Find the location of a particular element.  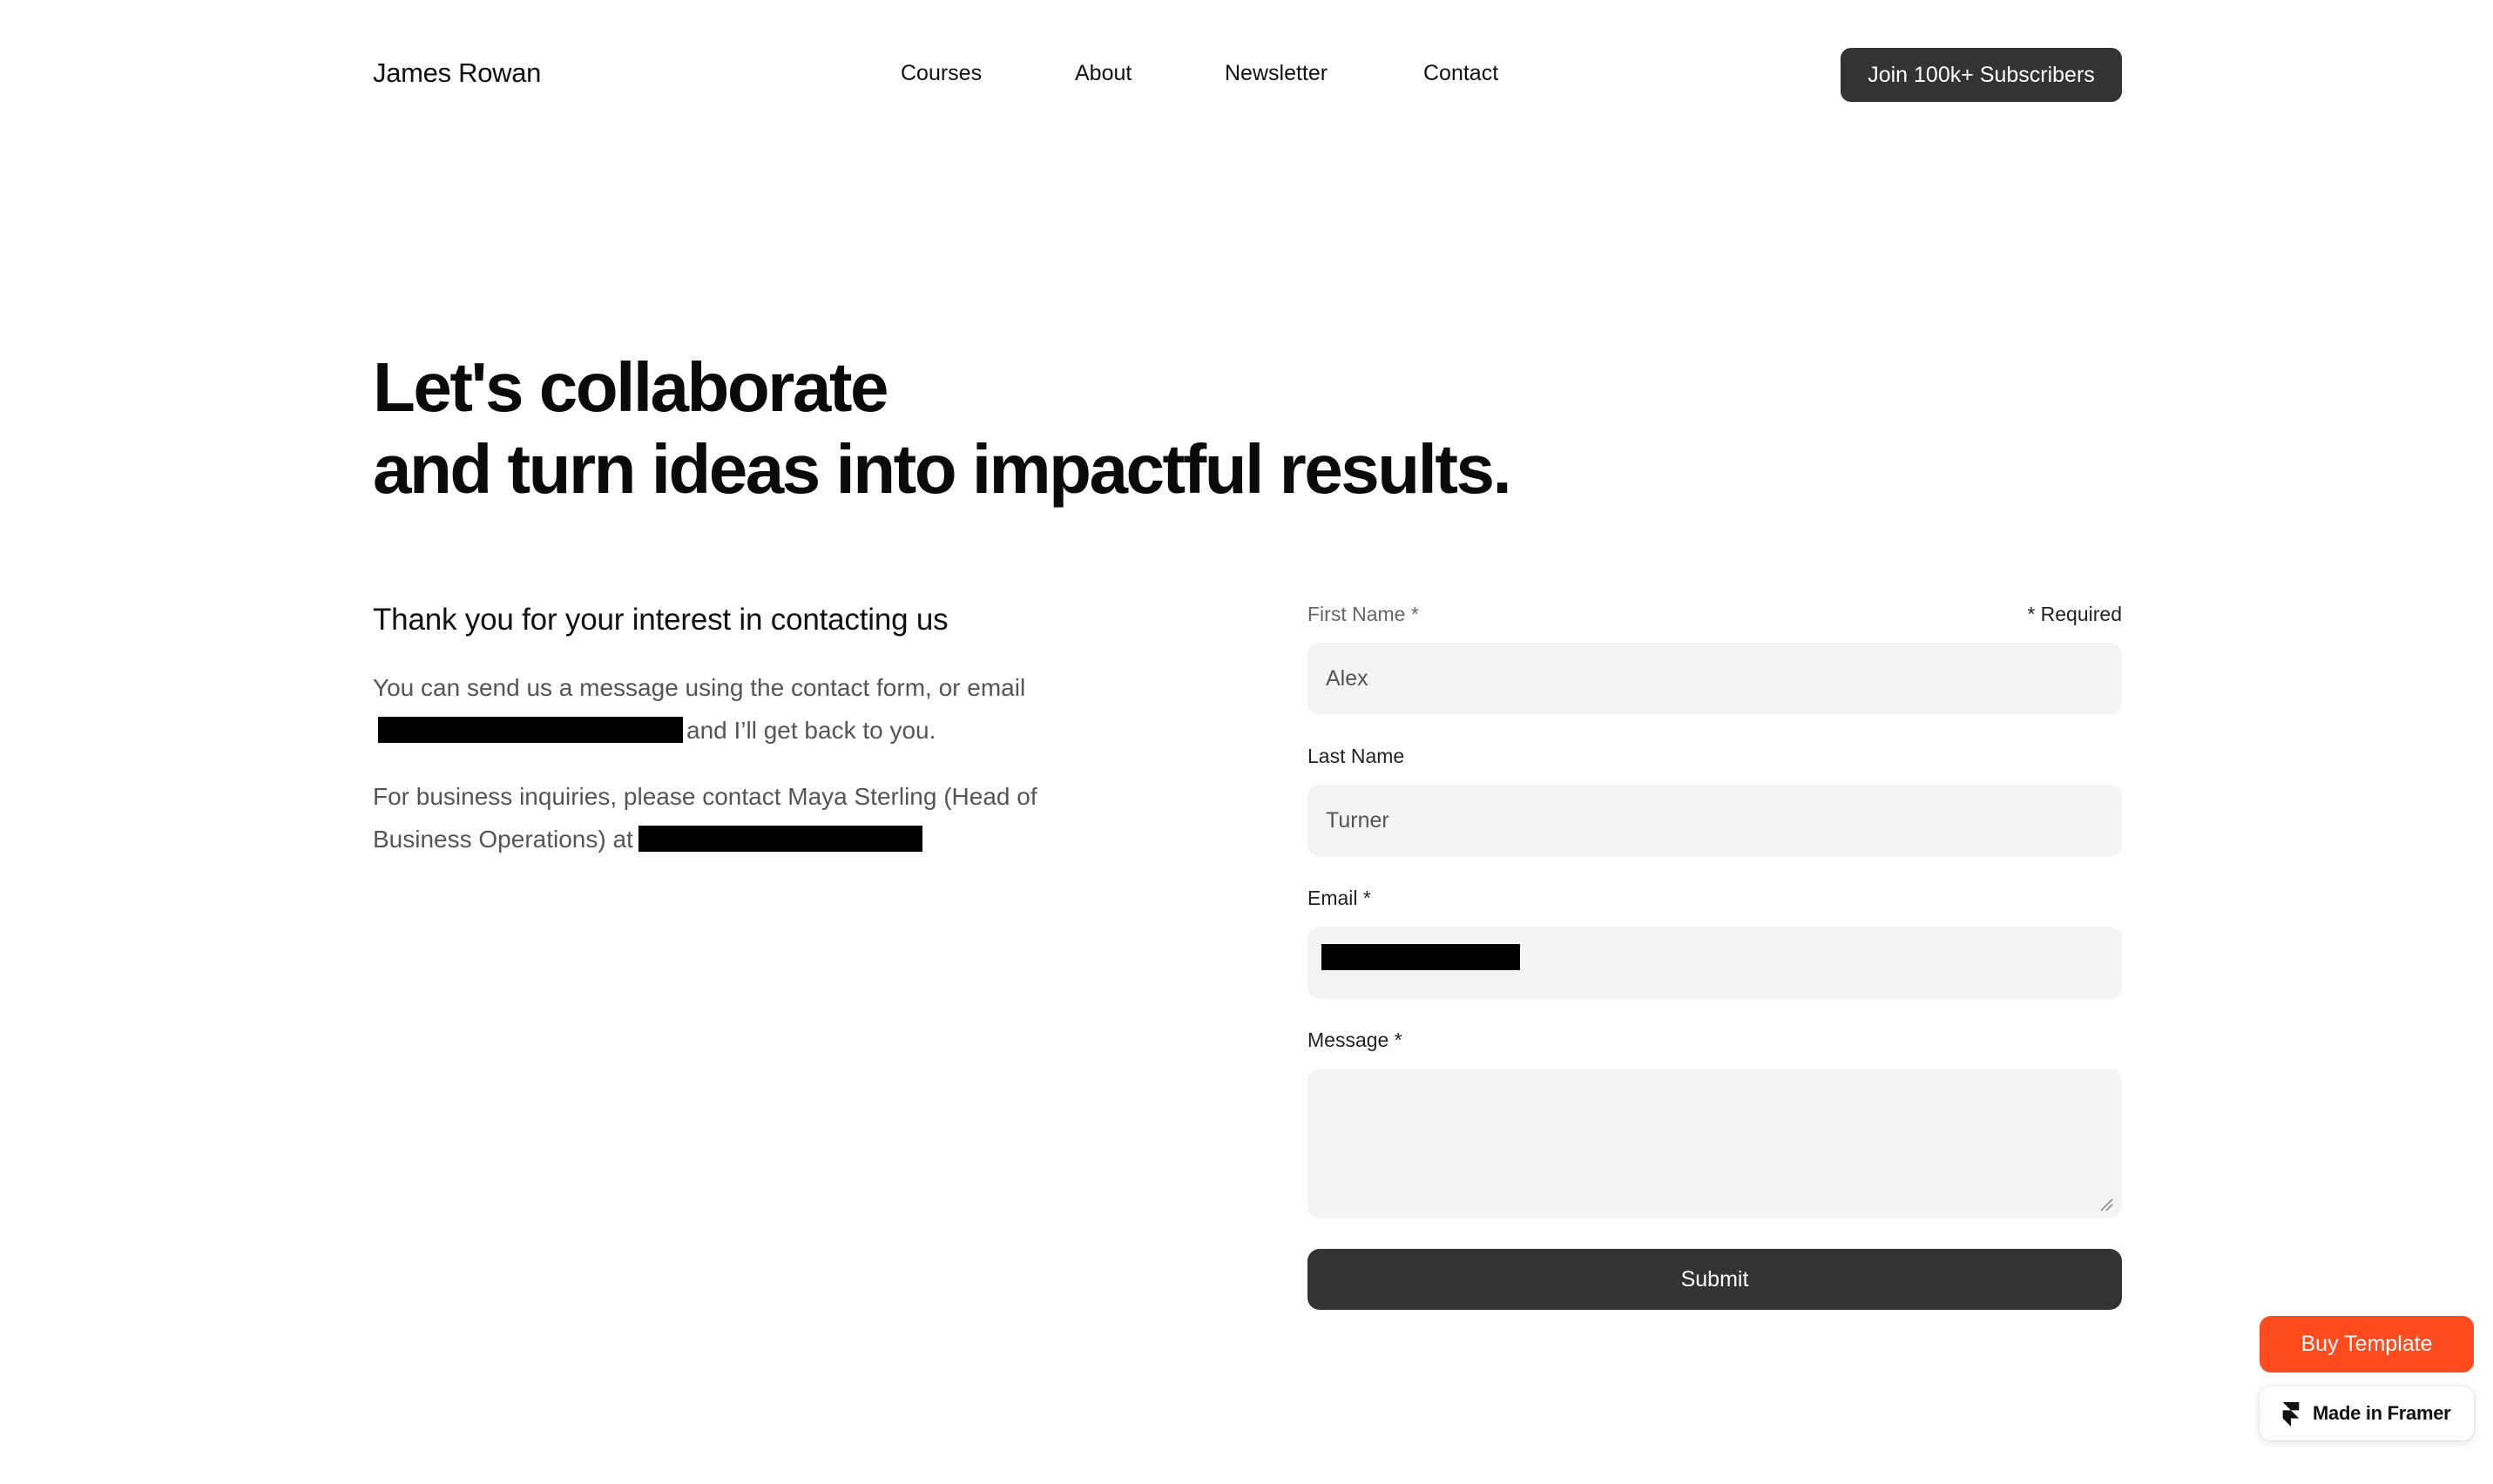

brand-logo: James Rowan is located at coordinates (457, 73).